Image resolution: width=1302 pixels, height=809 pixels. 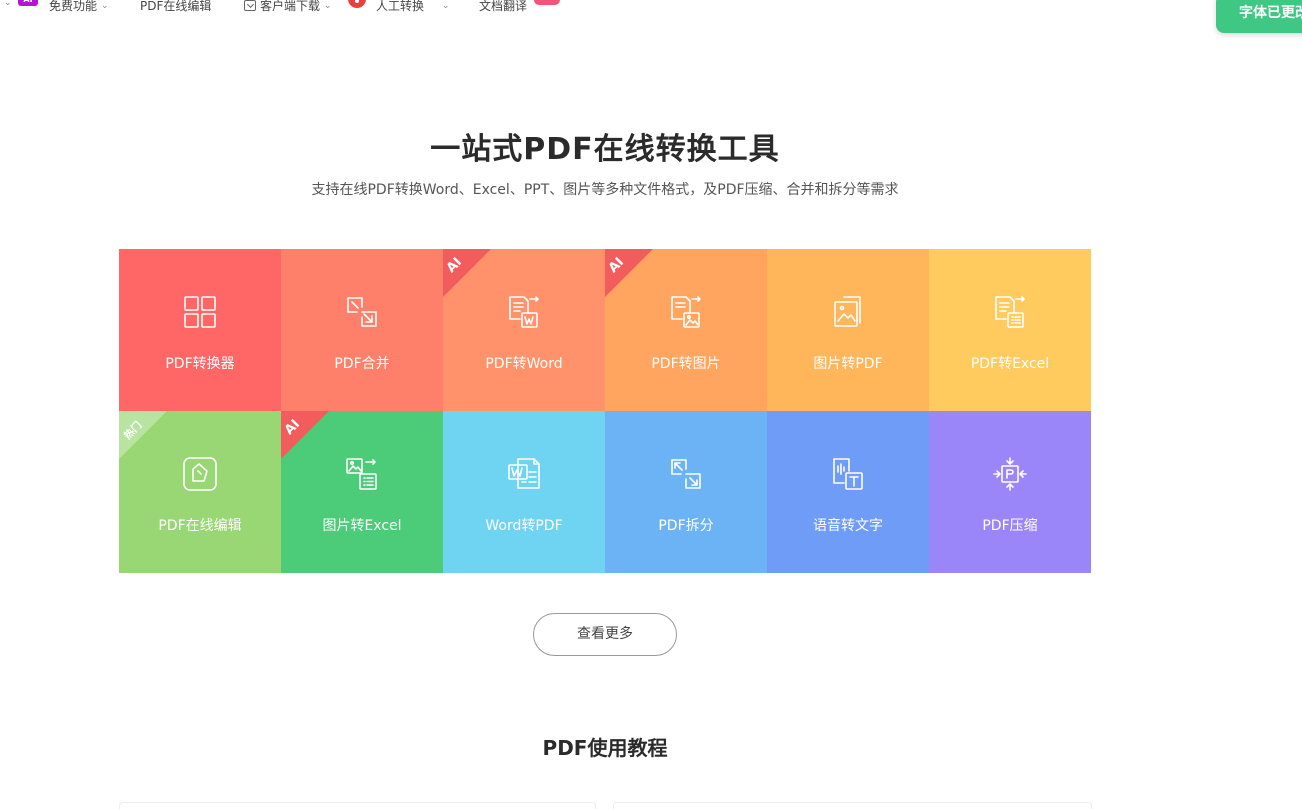 I want to click on nav-pdf-edit: PDF在线编辑, so click(x=175, y=7).